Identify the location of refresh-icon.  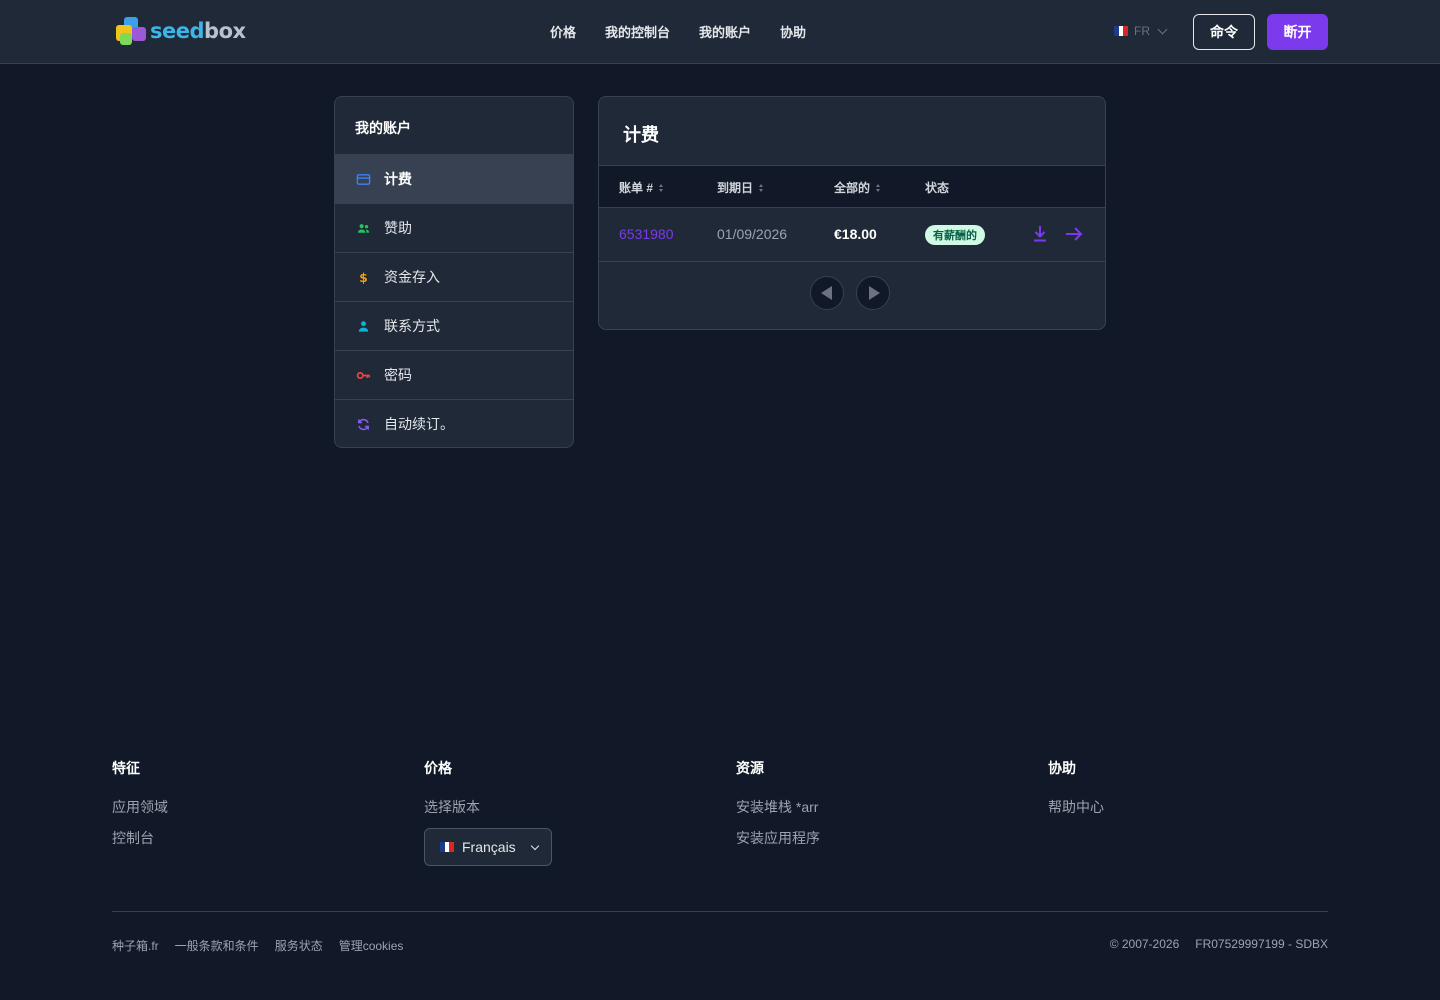
(363, 424).